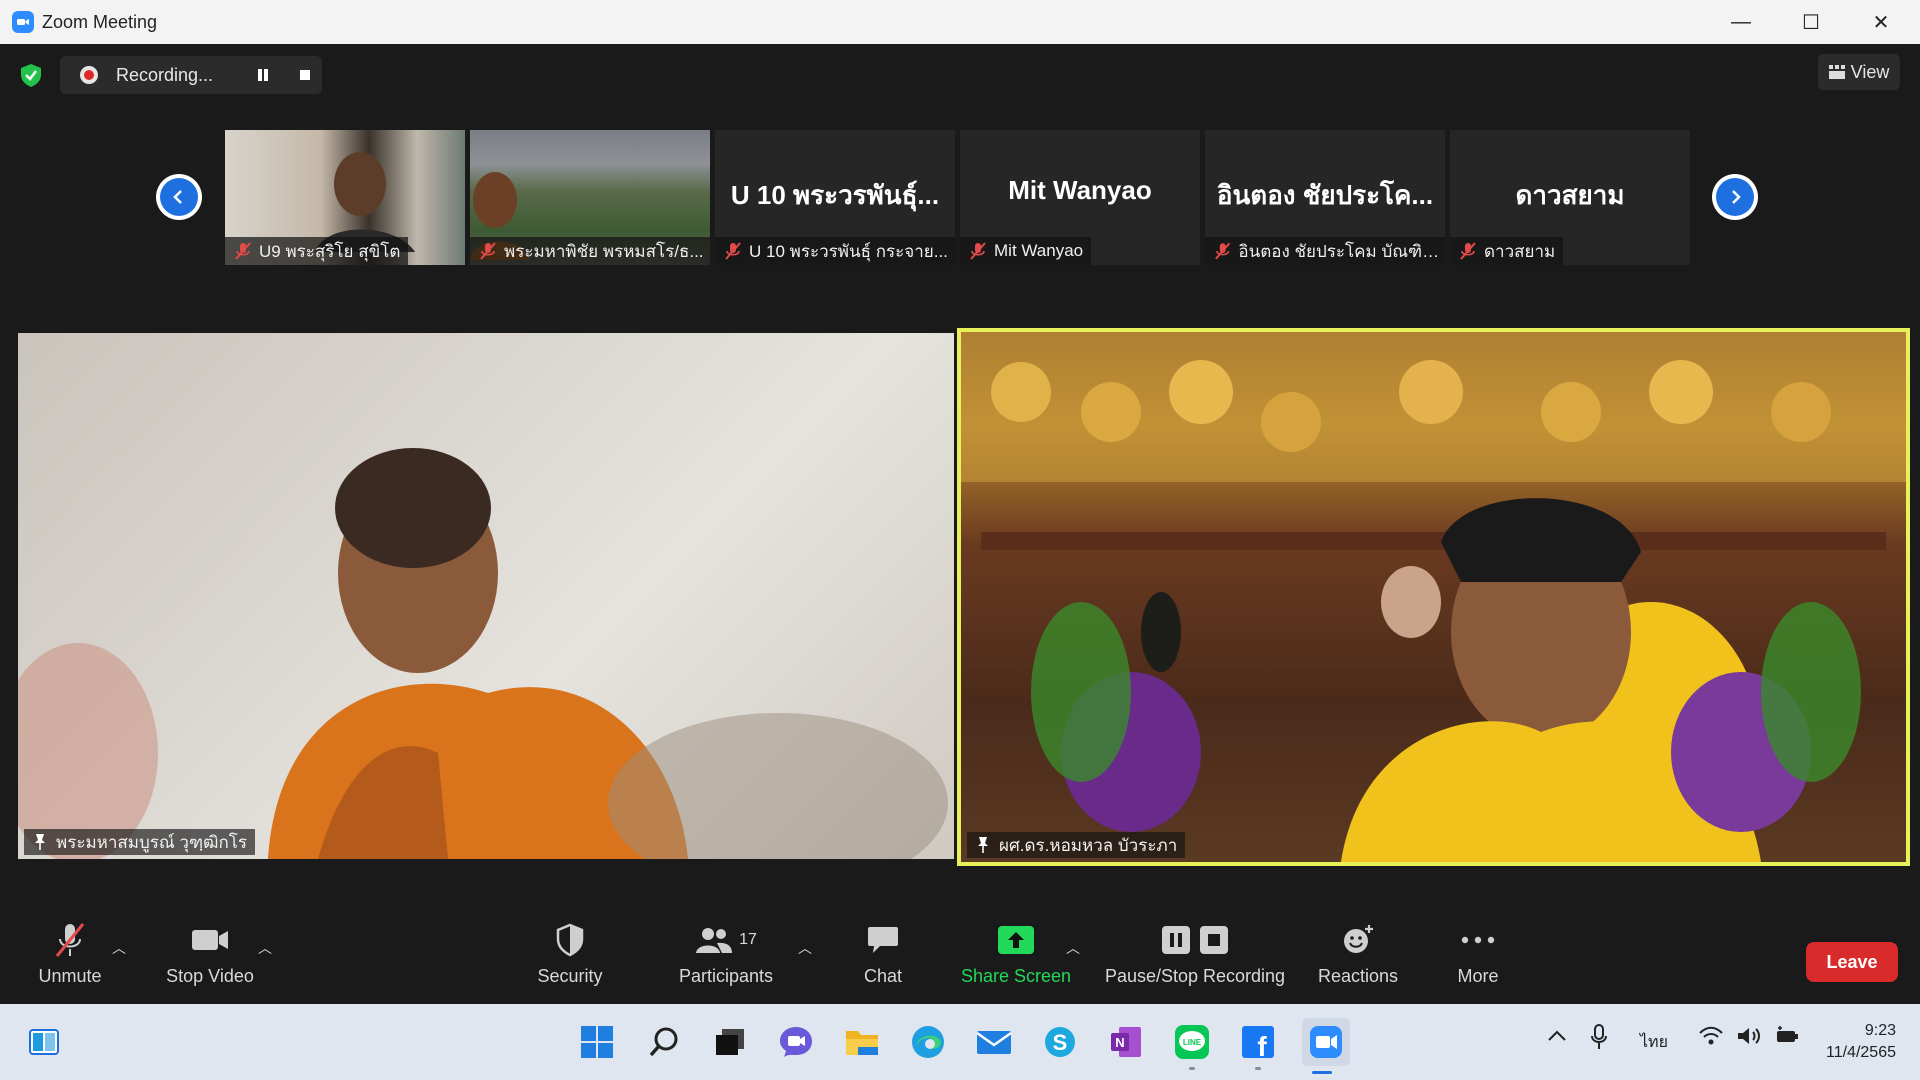  Describe the element at coordinates (1557, 1037) in the screenshot. I see `show-hidden-icons-button` at that location.